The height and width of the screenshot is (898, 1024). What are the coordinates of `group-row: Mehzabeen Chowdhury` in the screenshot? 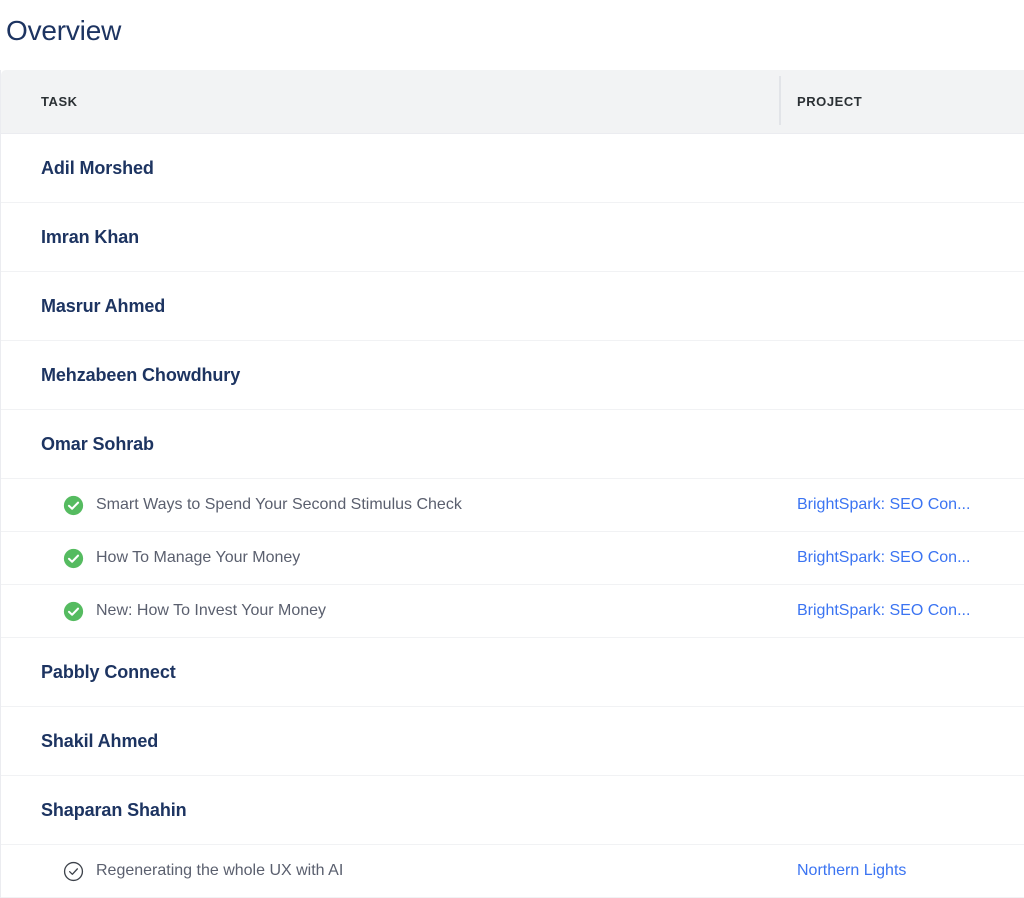 It's located at (512, 375).